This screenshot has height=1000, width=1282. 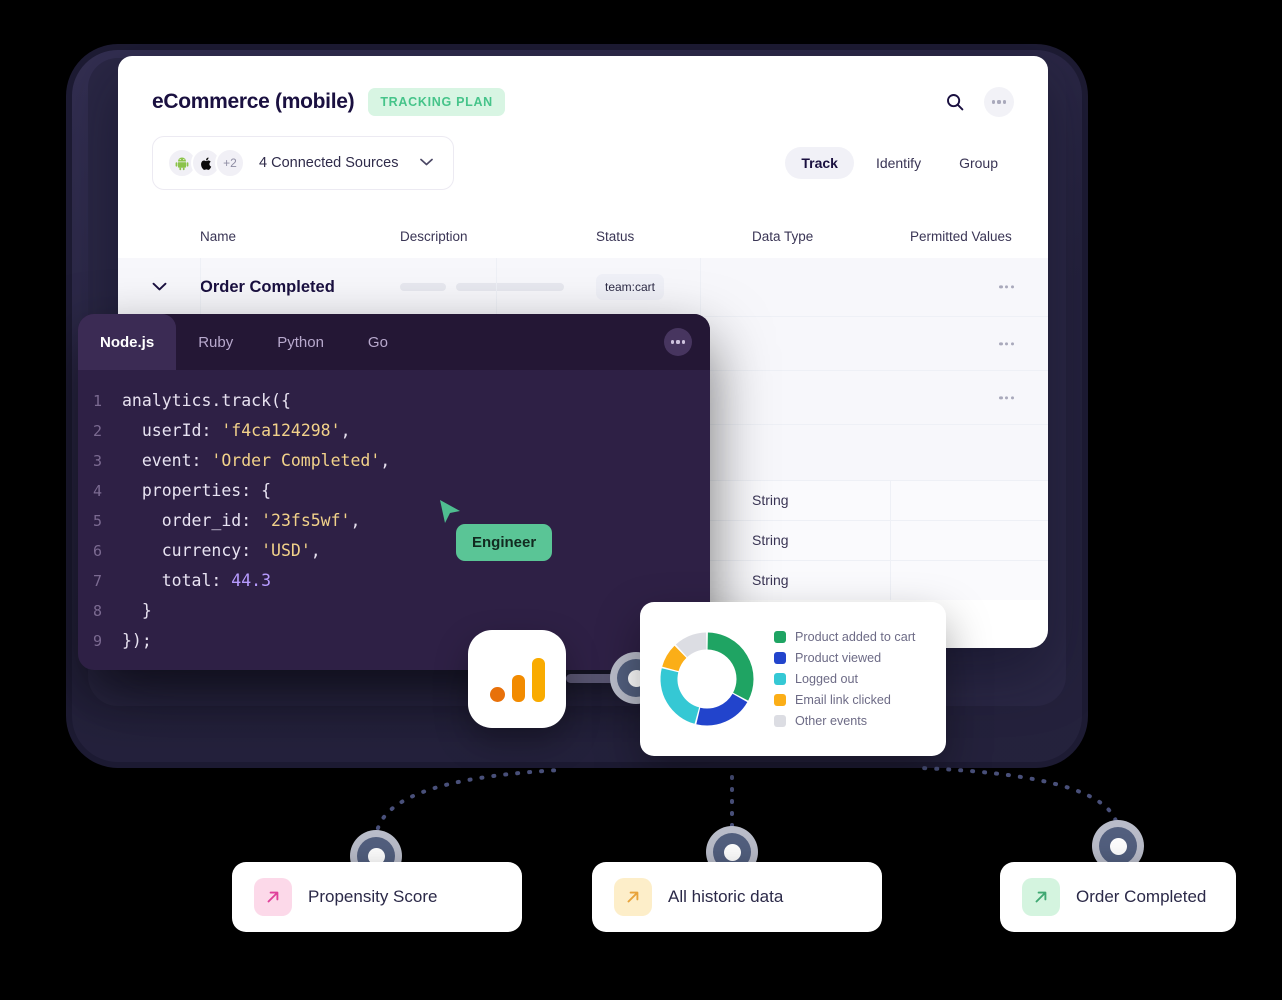 I want to click on search-icon, so click(x=955, y=102).